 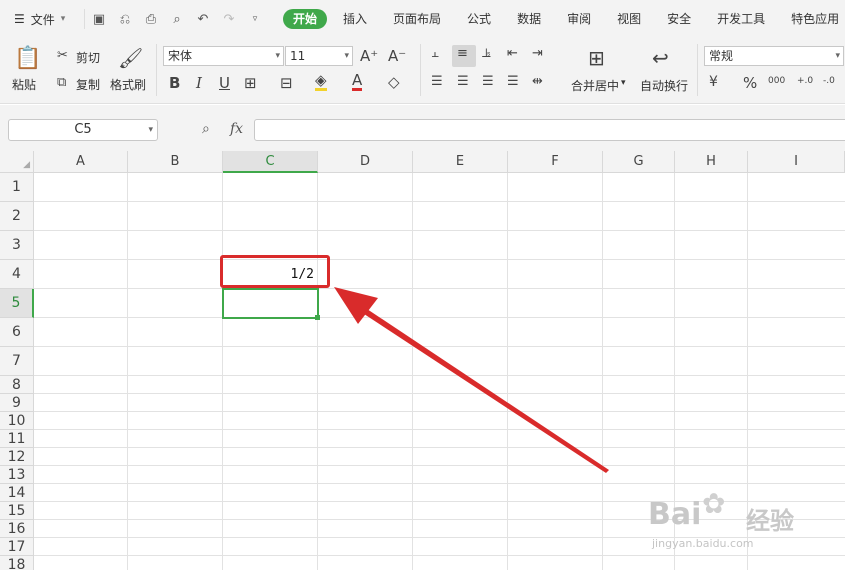 What do you see at coordinates (703, 543) in the screenshot?
I see `watermark-url: jingyan.baidu.com` at bounding box center [703, 543].